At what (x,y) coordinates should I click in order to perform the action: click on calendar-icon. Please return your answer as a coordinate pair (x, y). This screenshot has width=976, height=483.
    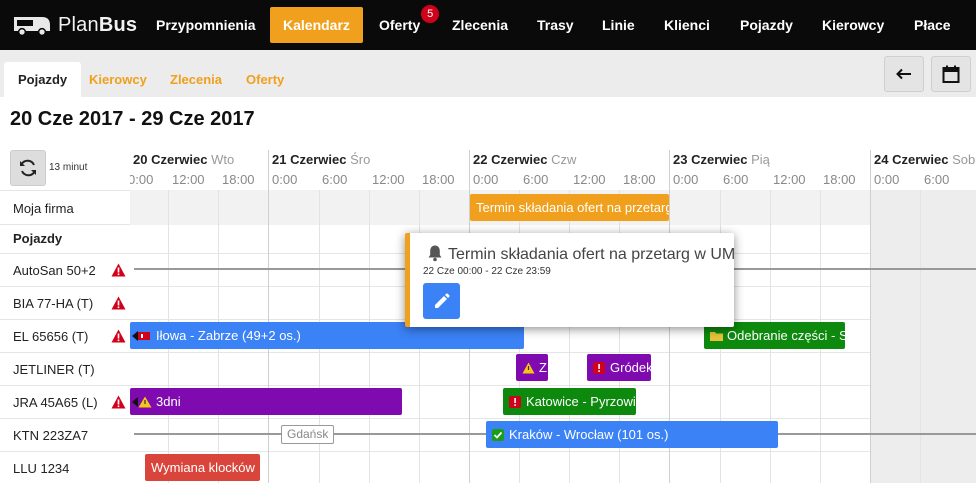
    Looking at the image, I should click on (951, 74).